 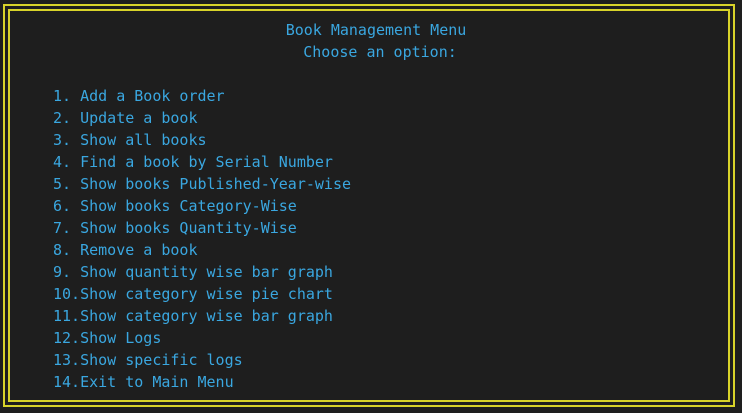 I want to click on menu-option-find-by-serial: 4. Find a book by Serial Number, so click(x=193, y=162).